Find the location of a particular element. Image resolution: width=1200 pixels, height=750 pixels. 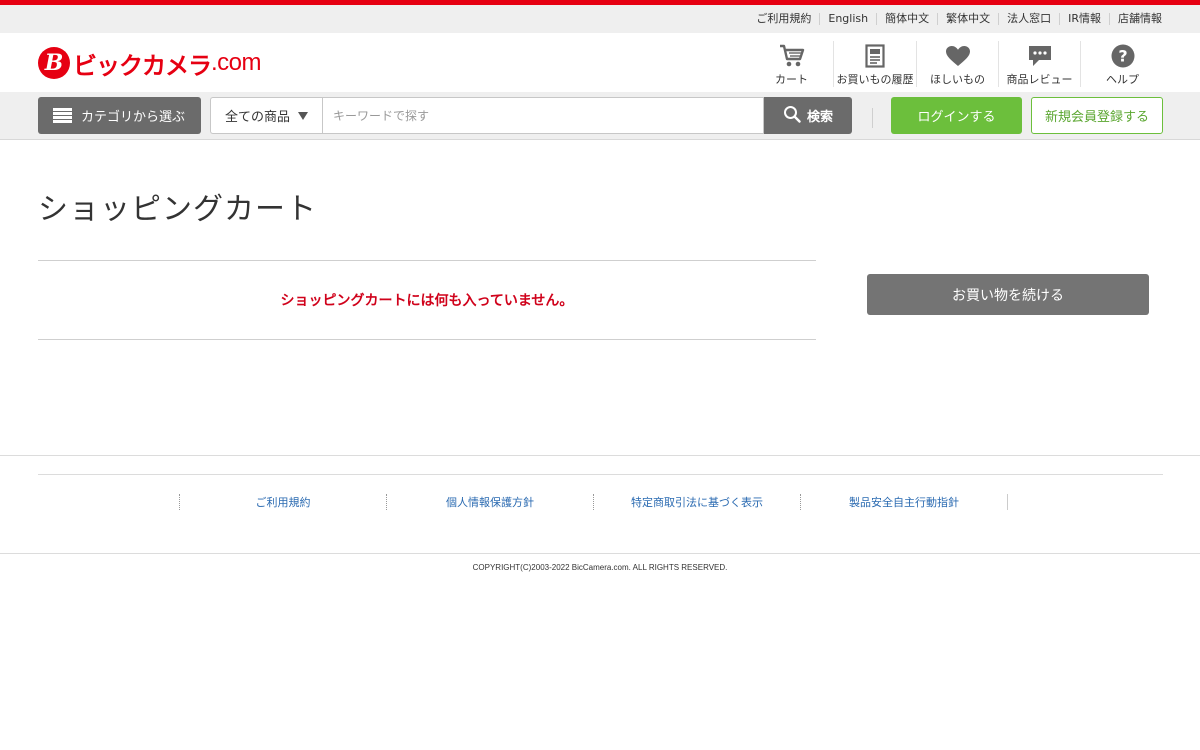

util-link-simplified-chinese: 簡体中文 is located at coordinates (906, 19).